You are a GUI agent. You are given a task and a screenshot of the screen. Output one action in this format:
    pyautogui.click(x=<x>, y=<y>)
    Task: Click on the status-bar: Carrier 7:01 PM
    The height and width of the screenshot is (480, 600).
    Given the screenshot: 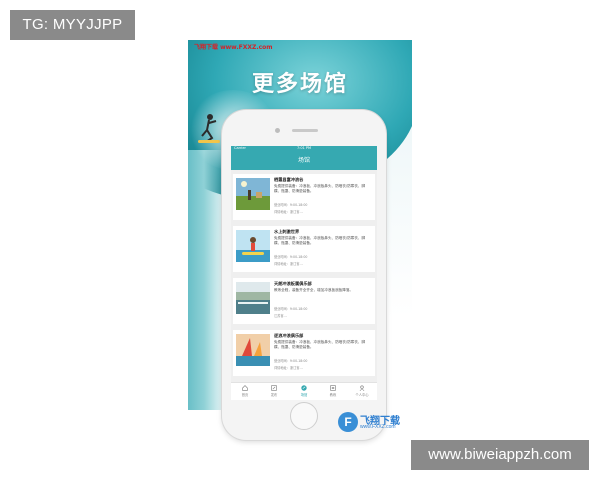 What is the action you would take?
    pyautogui.click(x=304, y=149)
    